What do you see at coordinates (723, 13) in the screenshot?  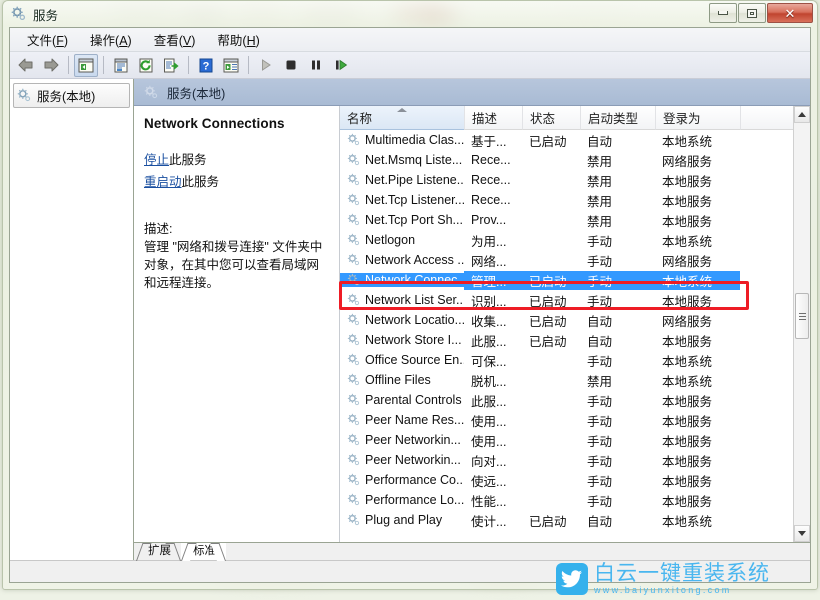 I see `minimize-button` at bounding box center [723, 13].